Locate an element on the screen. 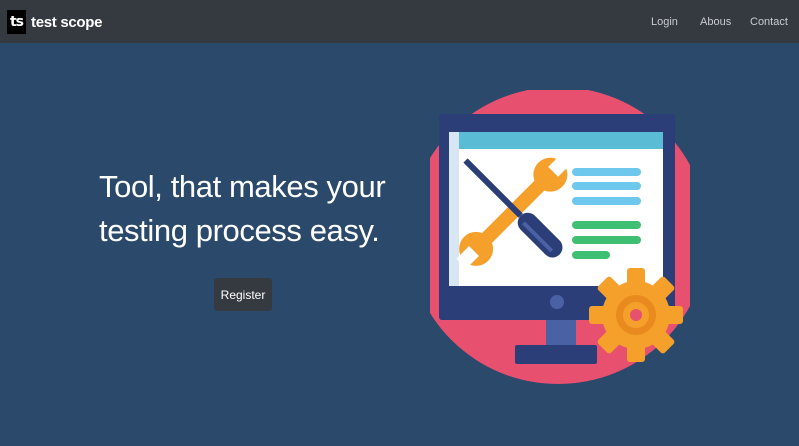 The image size is (799, 446). monitor-stand-base is located at coordinates (556, 354).